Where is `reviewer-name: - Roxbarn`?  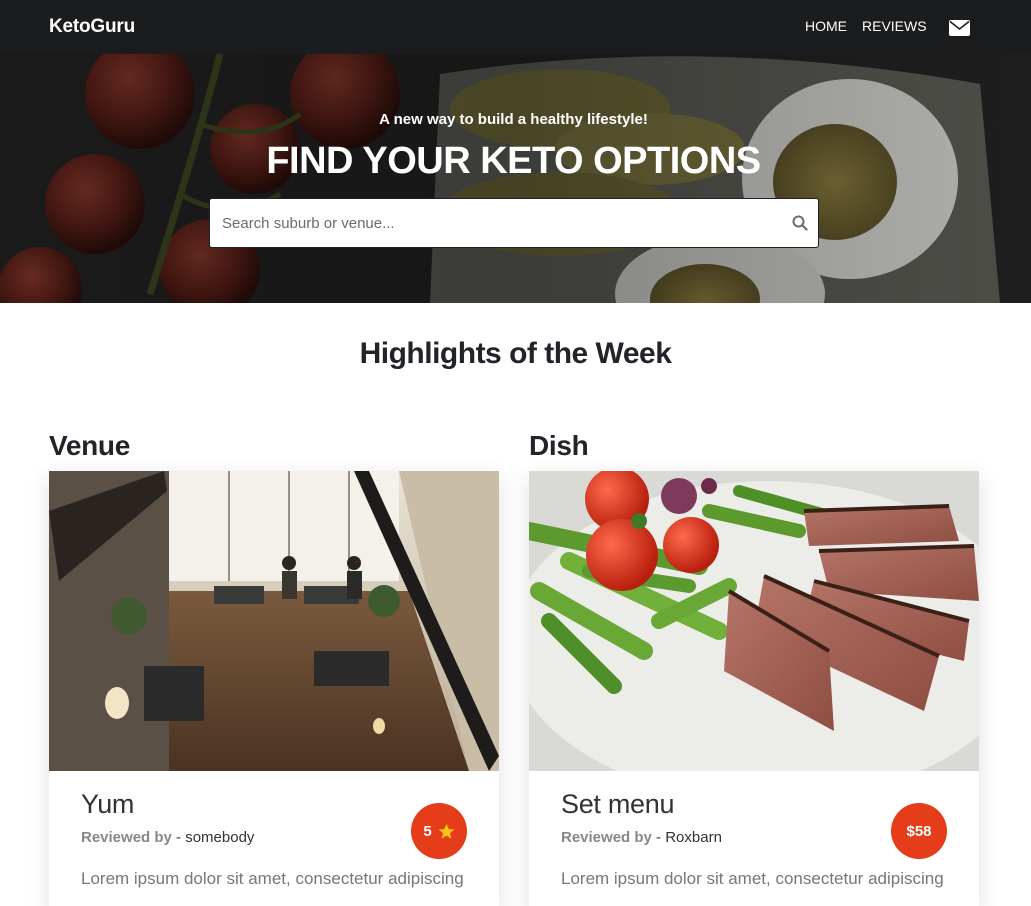
reviewer-name: - Roxbarn is located at coordinates (689, 837).